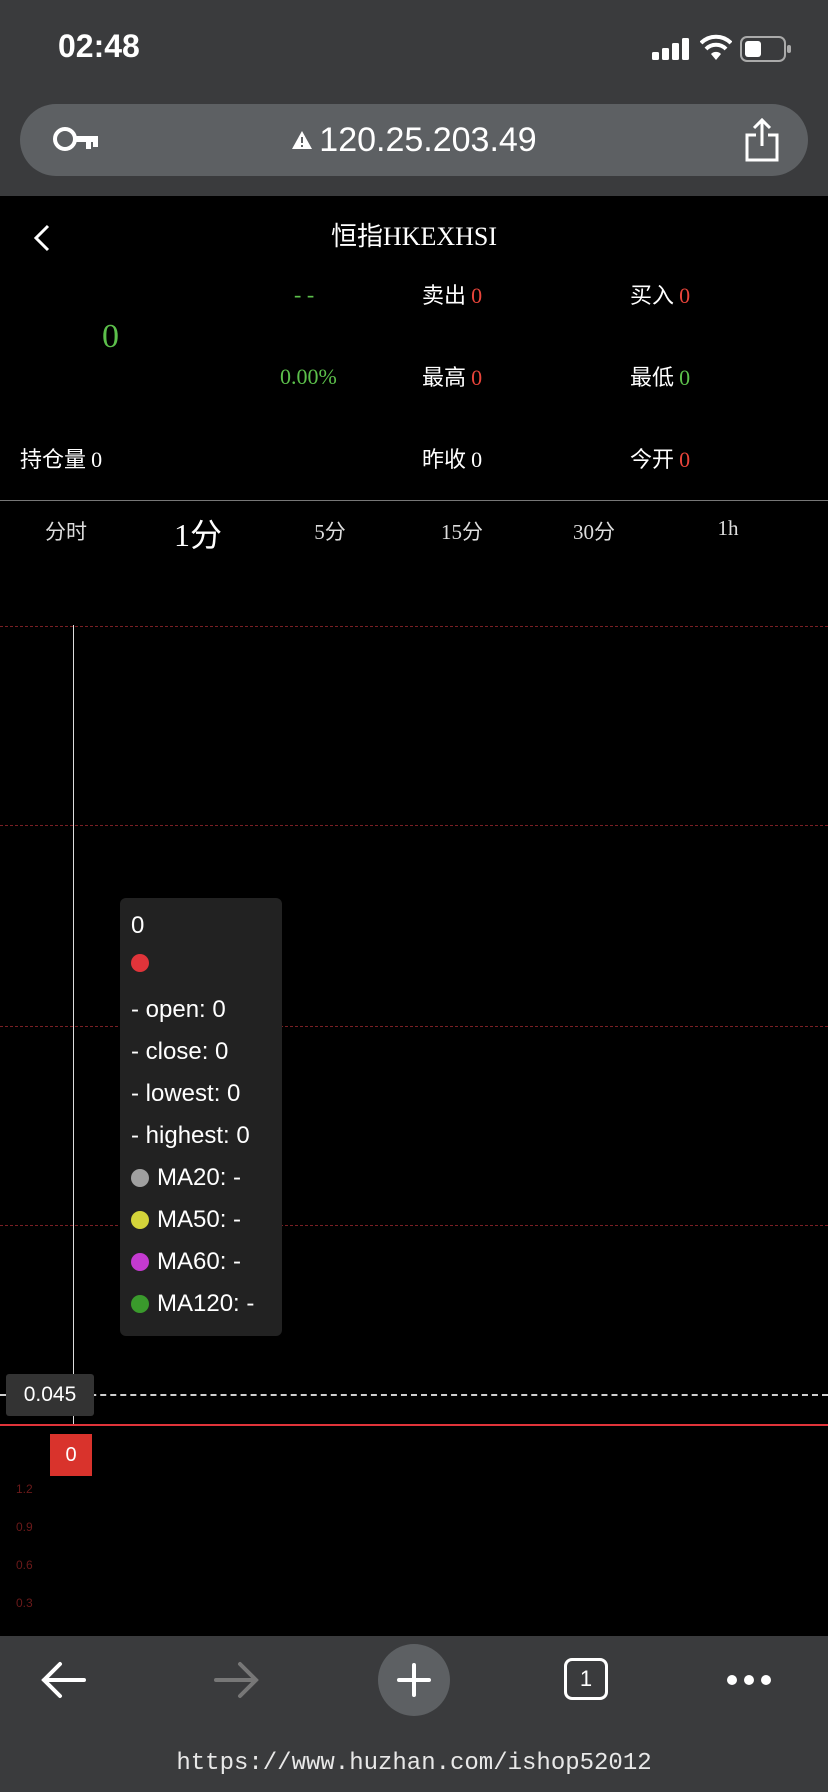  I want to click on tooltip-close: - close: 0, so click(180, 1051).